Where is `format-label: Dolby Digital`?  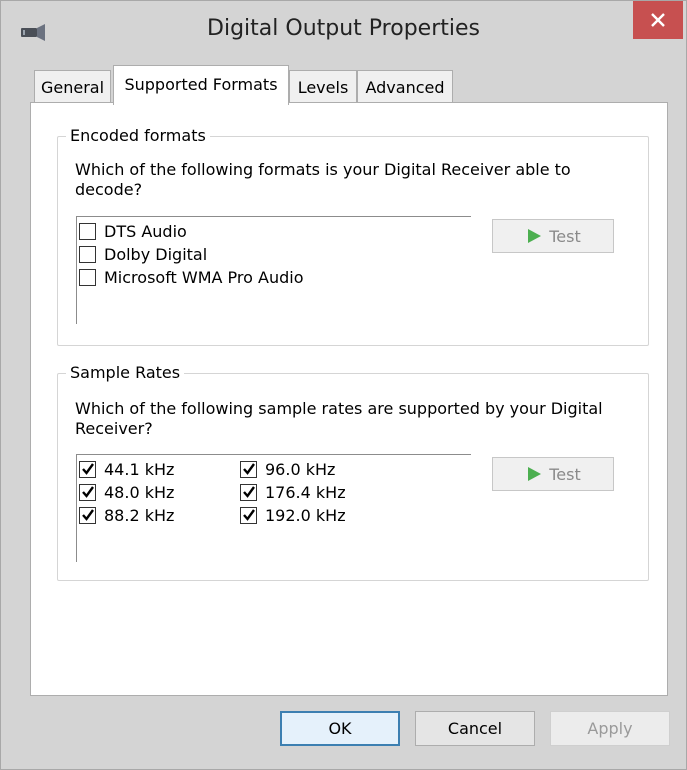
format-label: Dolby Digital is located at coordinates (156, 254).